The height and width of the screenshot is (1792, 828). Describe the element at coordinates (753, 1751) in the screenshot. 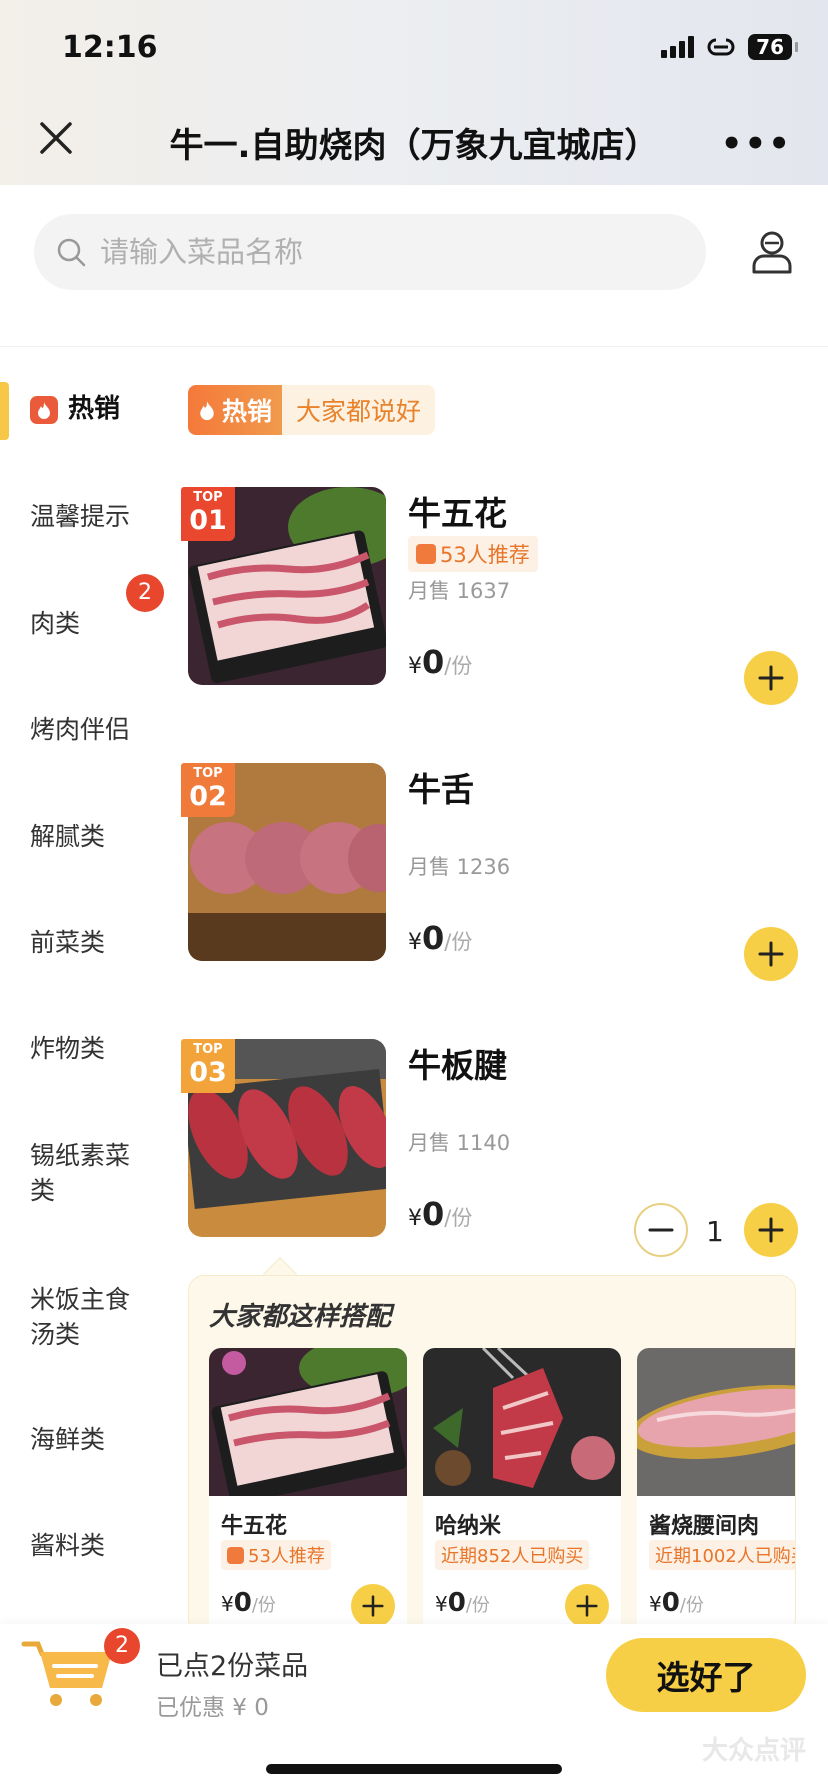

I see `watermark: 大众点评` at that location.